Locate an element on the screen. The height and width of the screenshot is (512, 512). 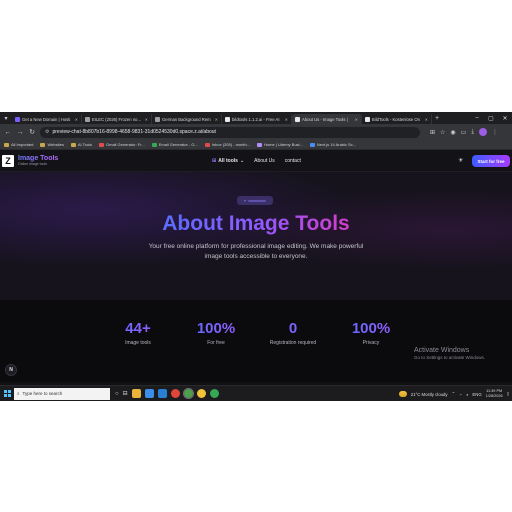
stat-label: Registration required is located at coordinates (293, 343).